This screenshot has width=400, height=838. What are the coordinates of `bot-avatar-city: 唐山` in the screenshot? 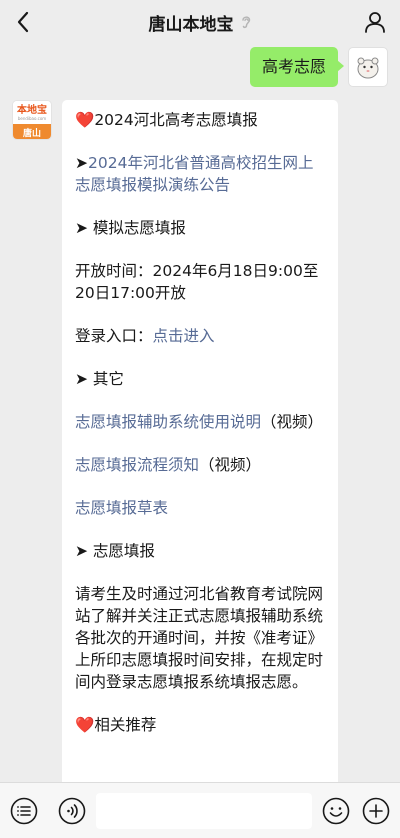 It's located at (32, 131).